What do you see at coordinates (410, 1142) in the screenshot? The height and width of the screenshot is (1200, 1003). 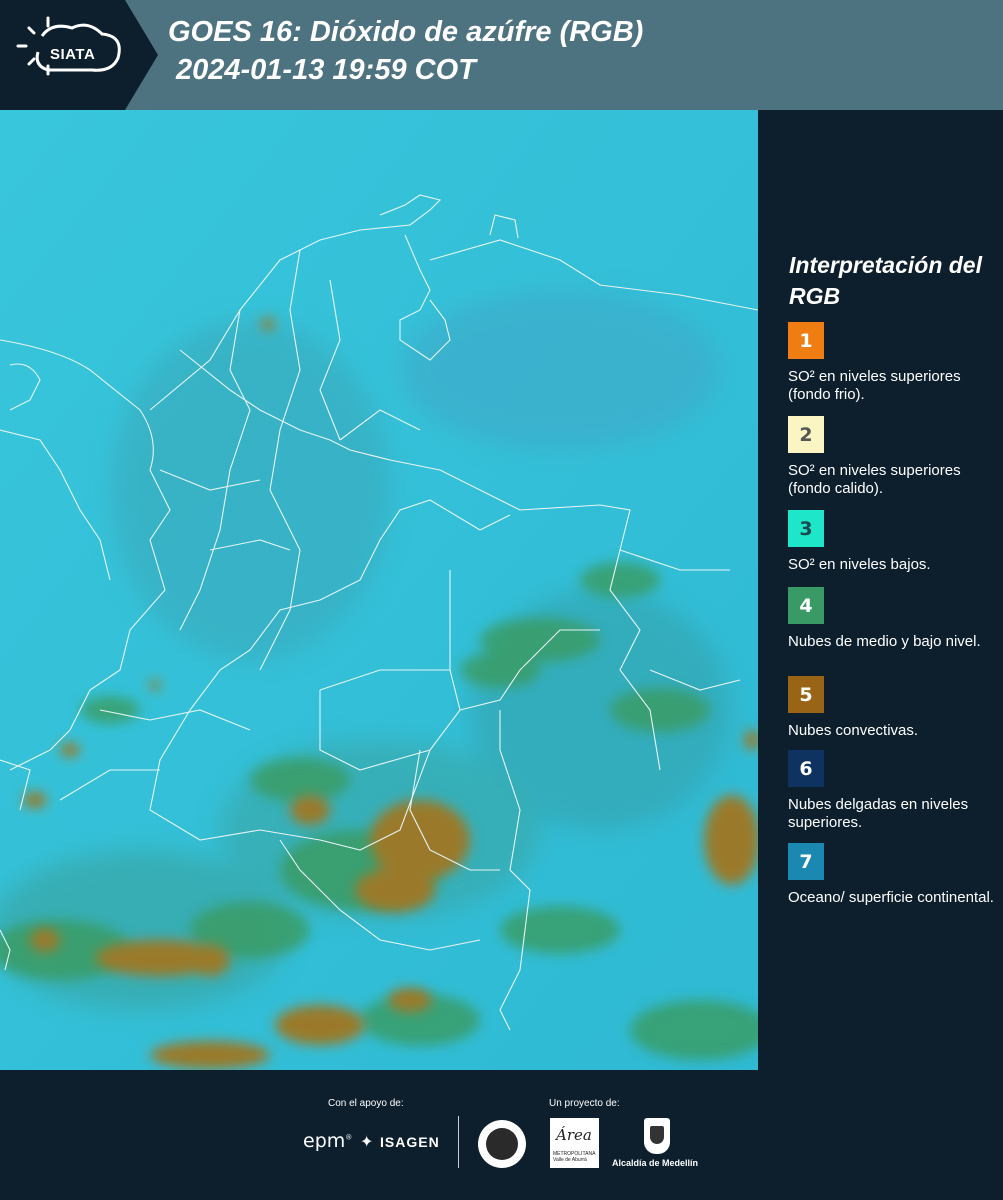 I see `isagen-logo: ISAGEN` at bounding box center [410, 1142].